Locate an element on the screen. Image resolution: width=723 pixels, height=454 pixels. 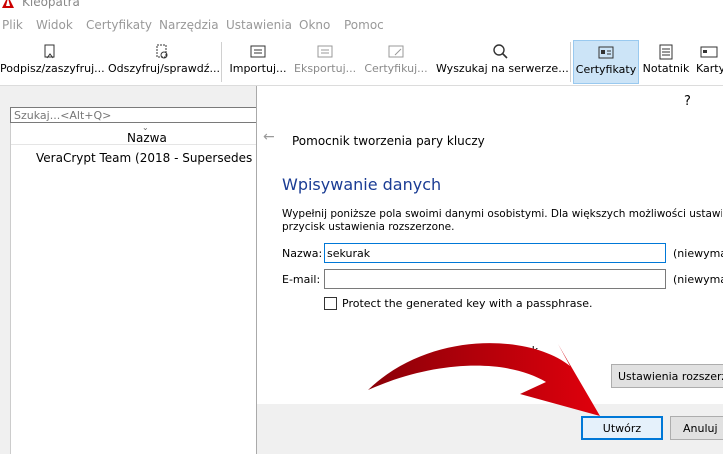
smartcard-icon is located at coordinates (709, 52).